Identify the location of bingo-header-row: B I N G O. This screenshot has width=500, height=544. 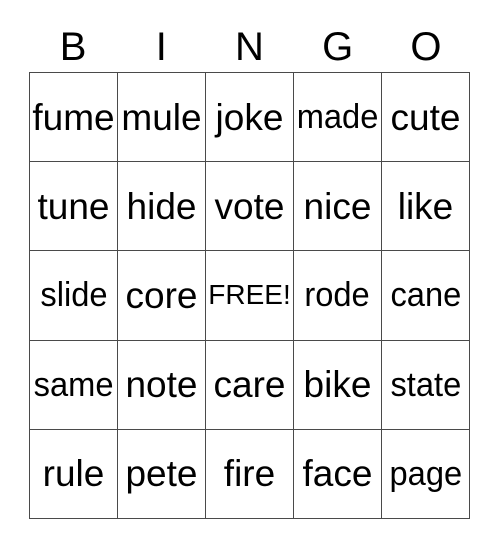
(249, 47).